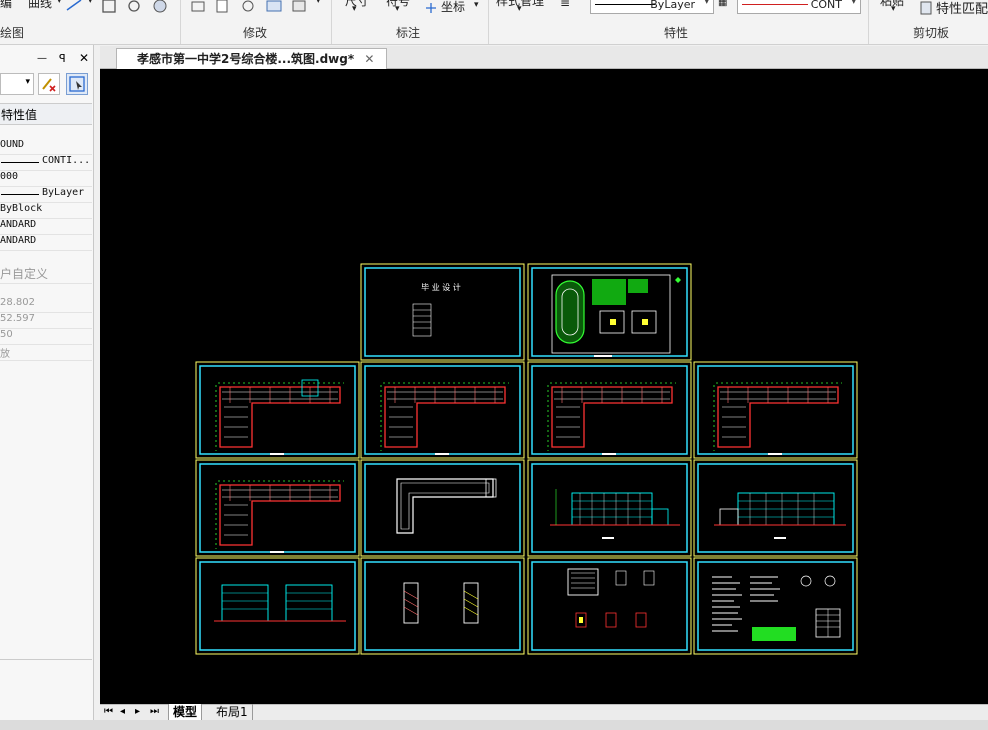 This screenshot has width=988, height=730. Describe the element at coordinates (274, 7) in the screenshot. I see `scale-icon` at that location.